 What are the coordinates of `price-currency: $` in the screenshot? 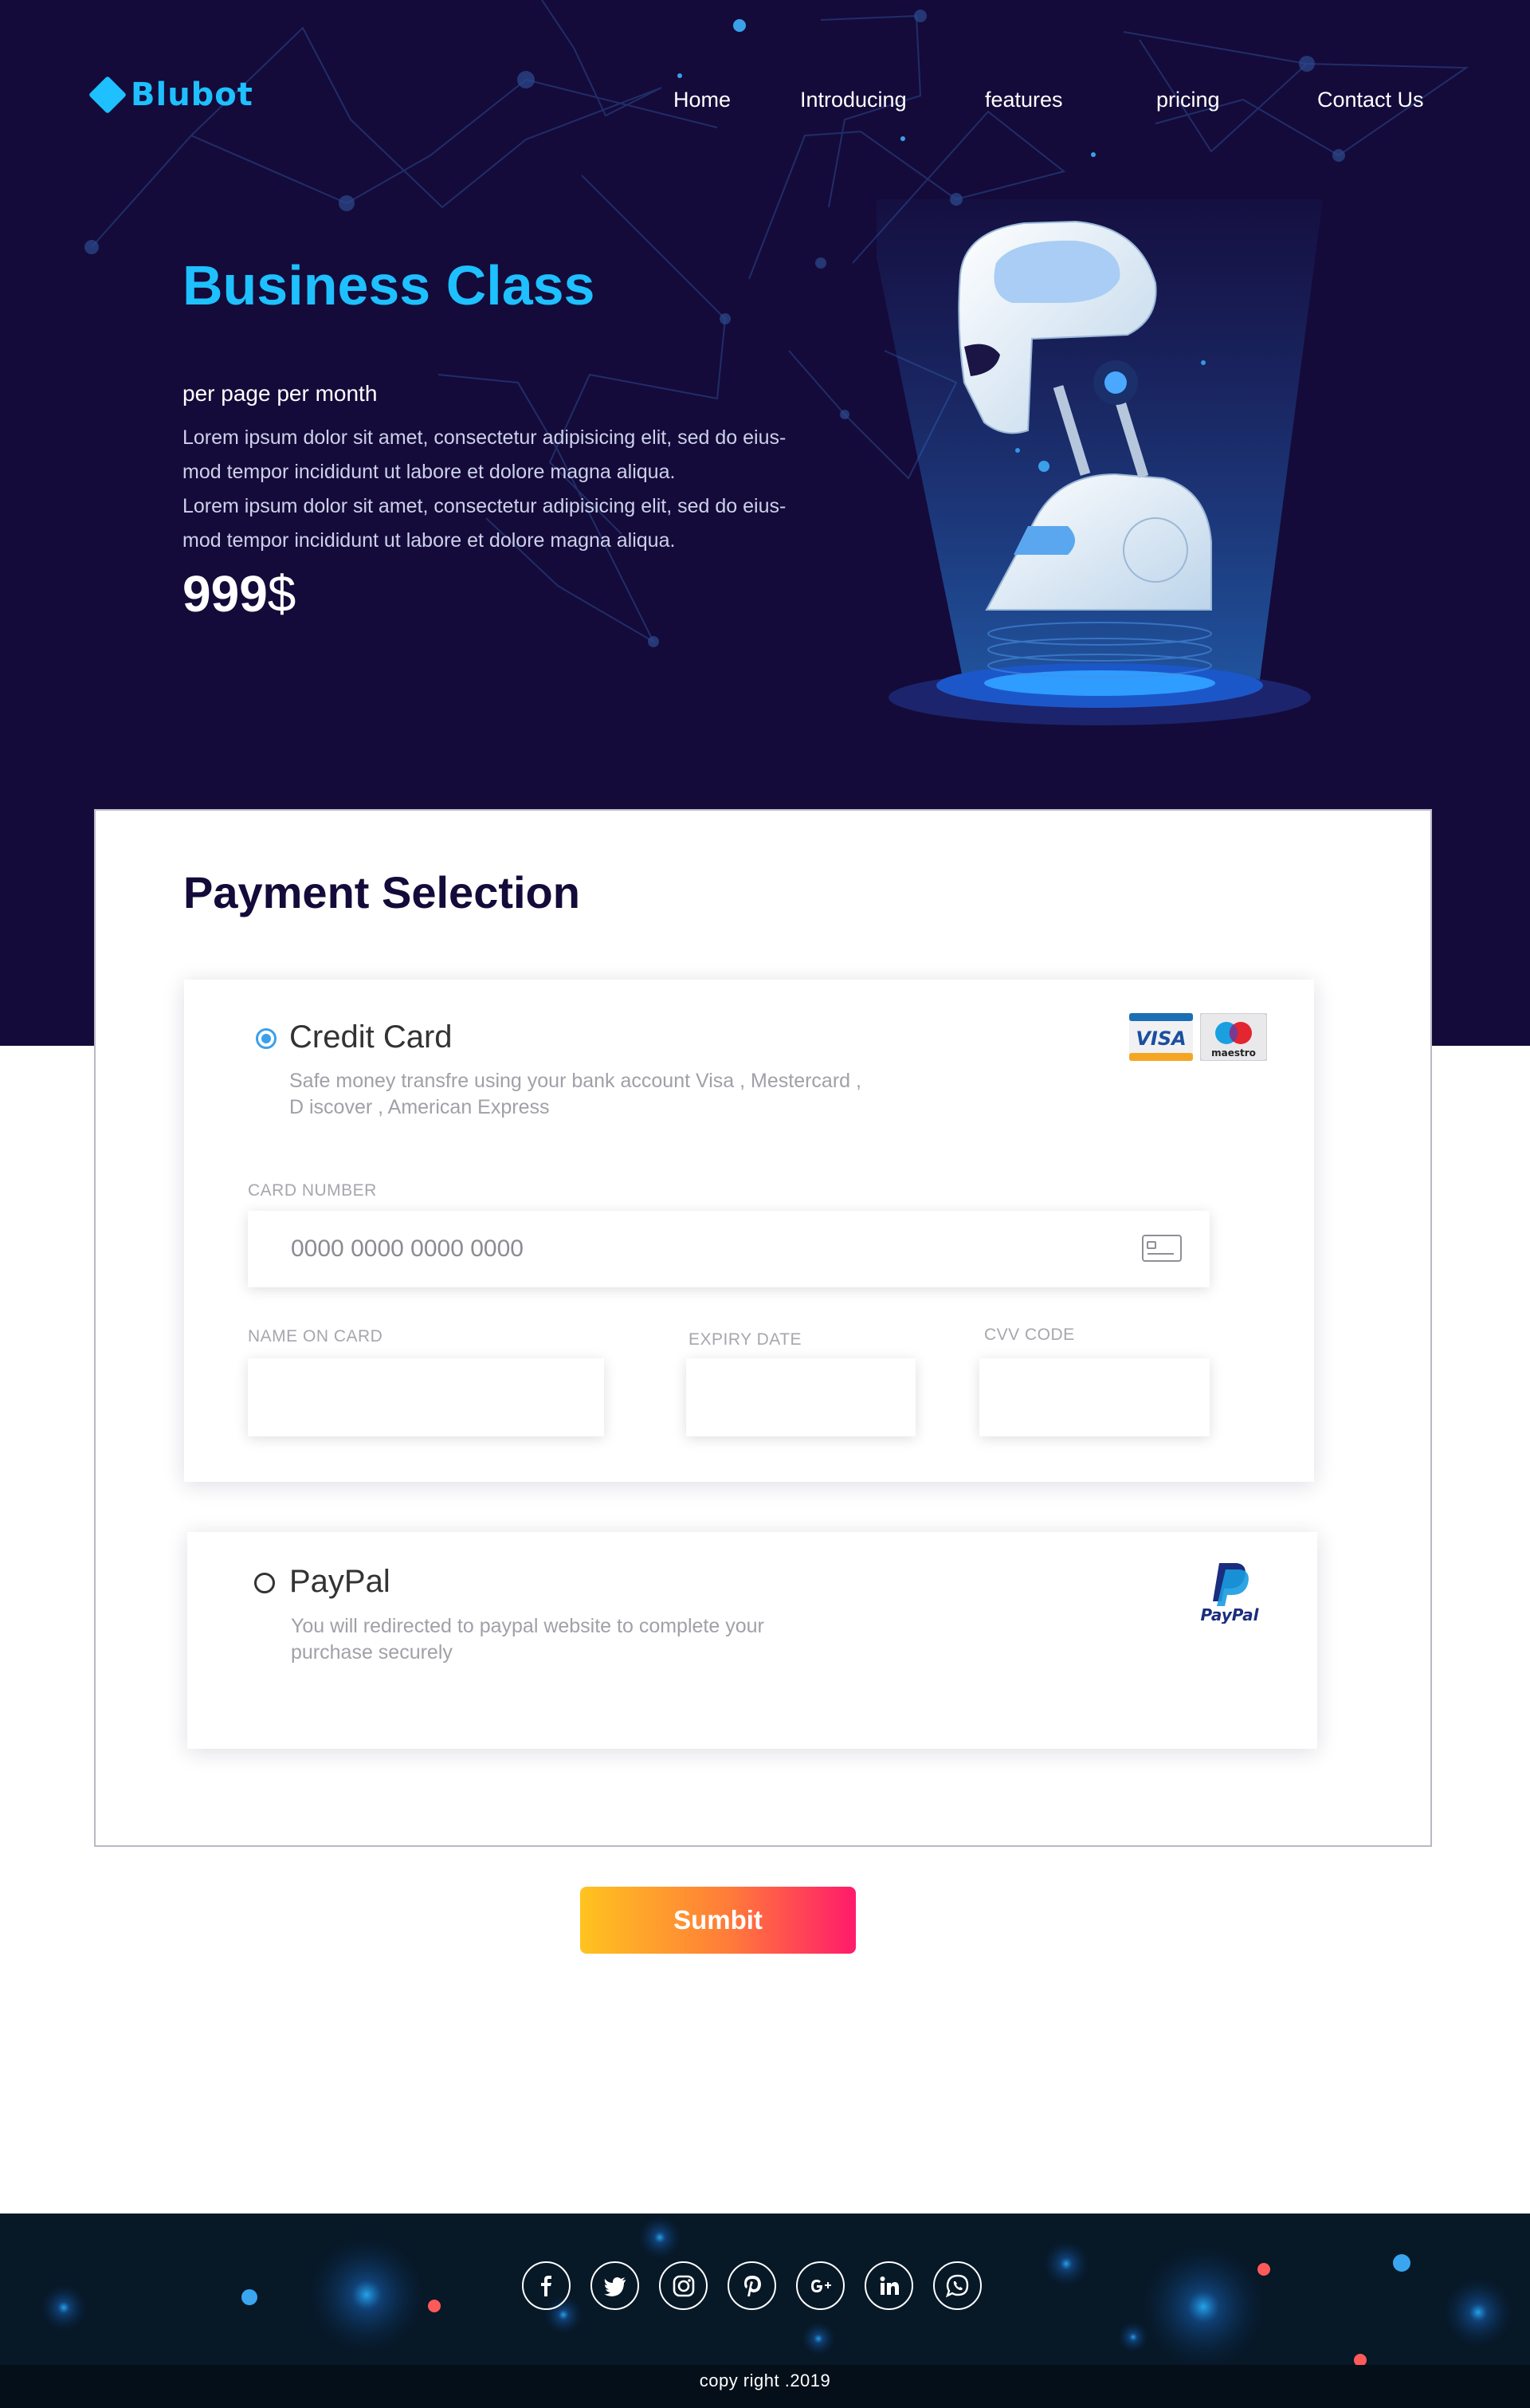 It's located at (281, 594).